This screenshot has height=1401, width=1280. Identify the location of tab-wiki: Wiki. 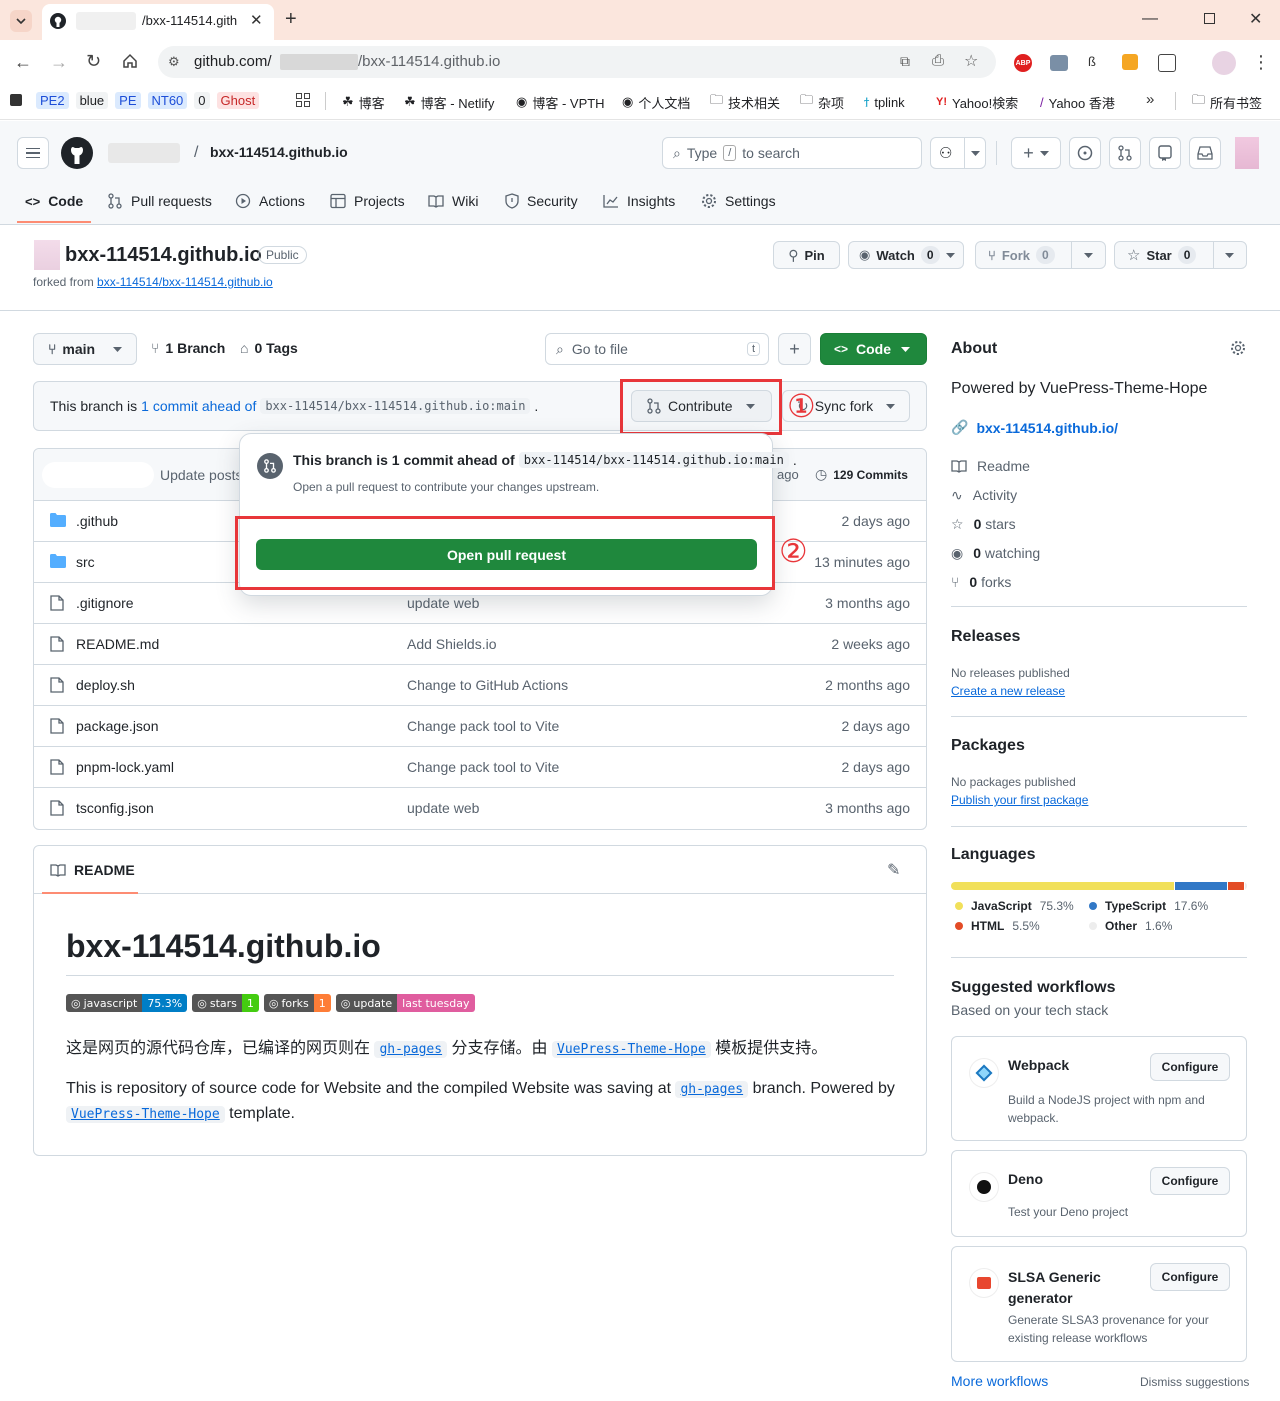
(453, 201).